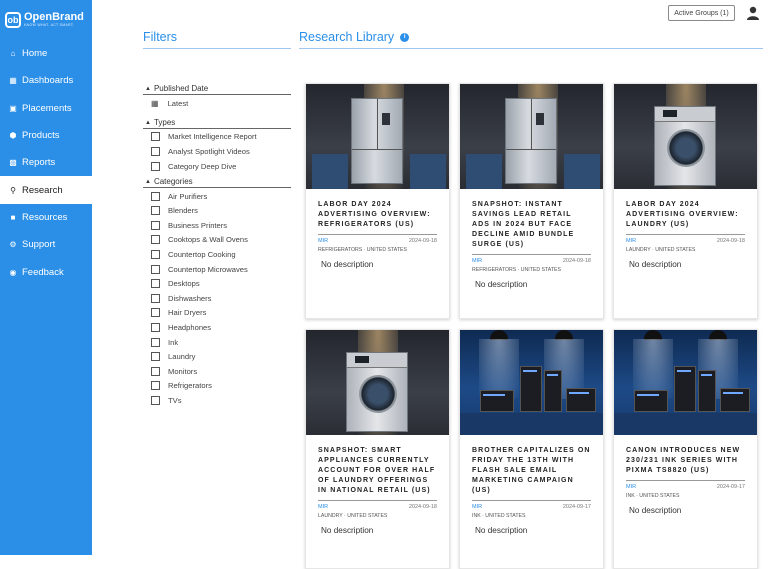 The width and height of the screenshot is (773, 569). I want to click on feedback-icon: ◉, so click(13, 272).